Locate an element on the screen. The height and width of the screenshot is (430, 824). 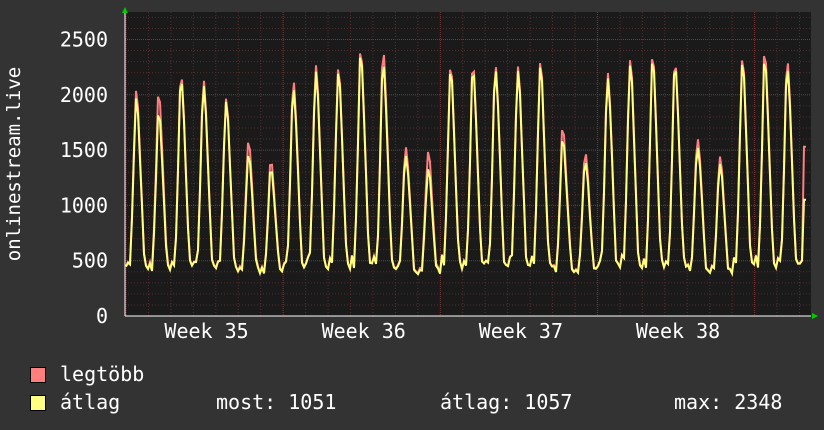
legend-swatch-atlag is located at coordinates (38, 403).